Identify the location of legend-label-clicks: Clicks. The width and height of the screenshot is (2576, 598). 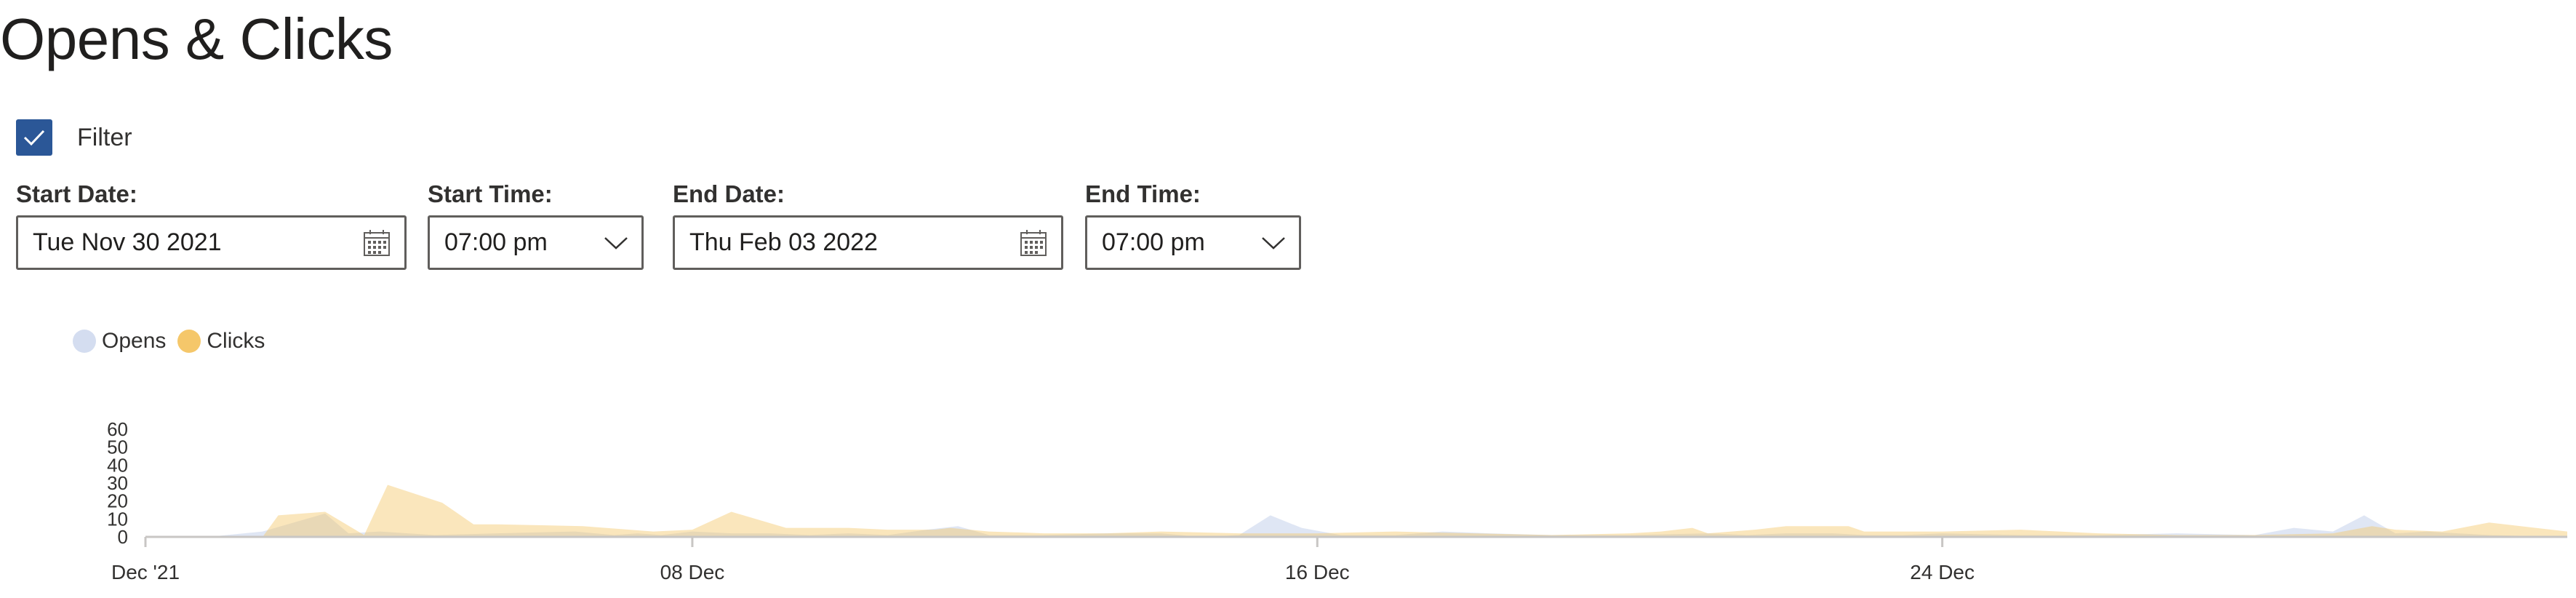
(236, 341).